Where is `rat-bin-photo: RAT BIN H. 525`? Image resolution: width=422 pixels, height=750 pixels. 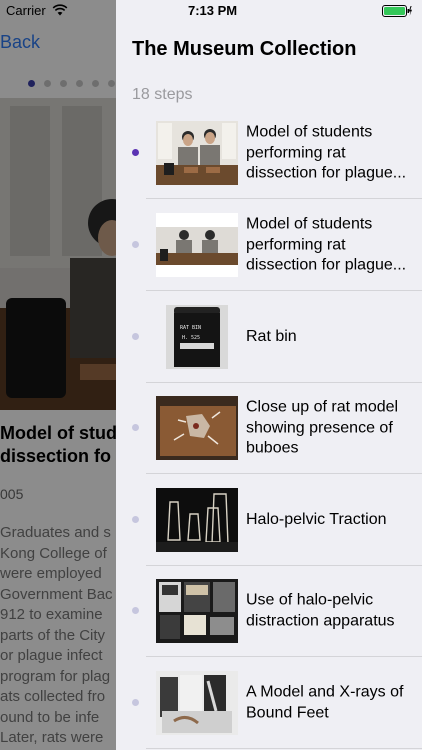
rat-bin-photo: RAT BIN H. 525 is located at coordinates (197, 337).